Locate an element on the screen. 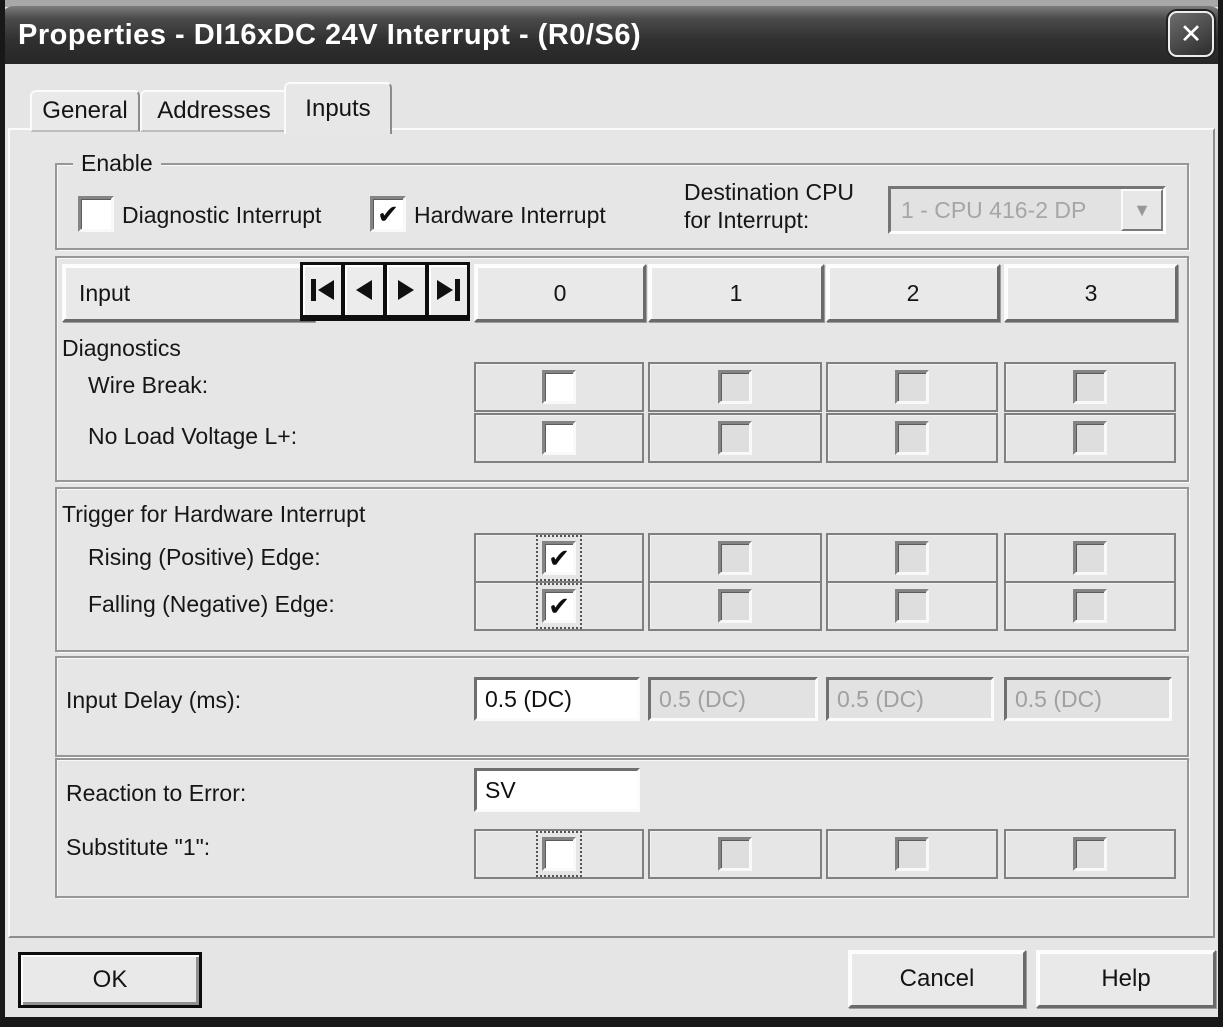 This screenshot has width=1223, height=1027. diagnostic-interrupt-checkbox is located at coordinates (96, 214).